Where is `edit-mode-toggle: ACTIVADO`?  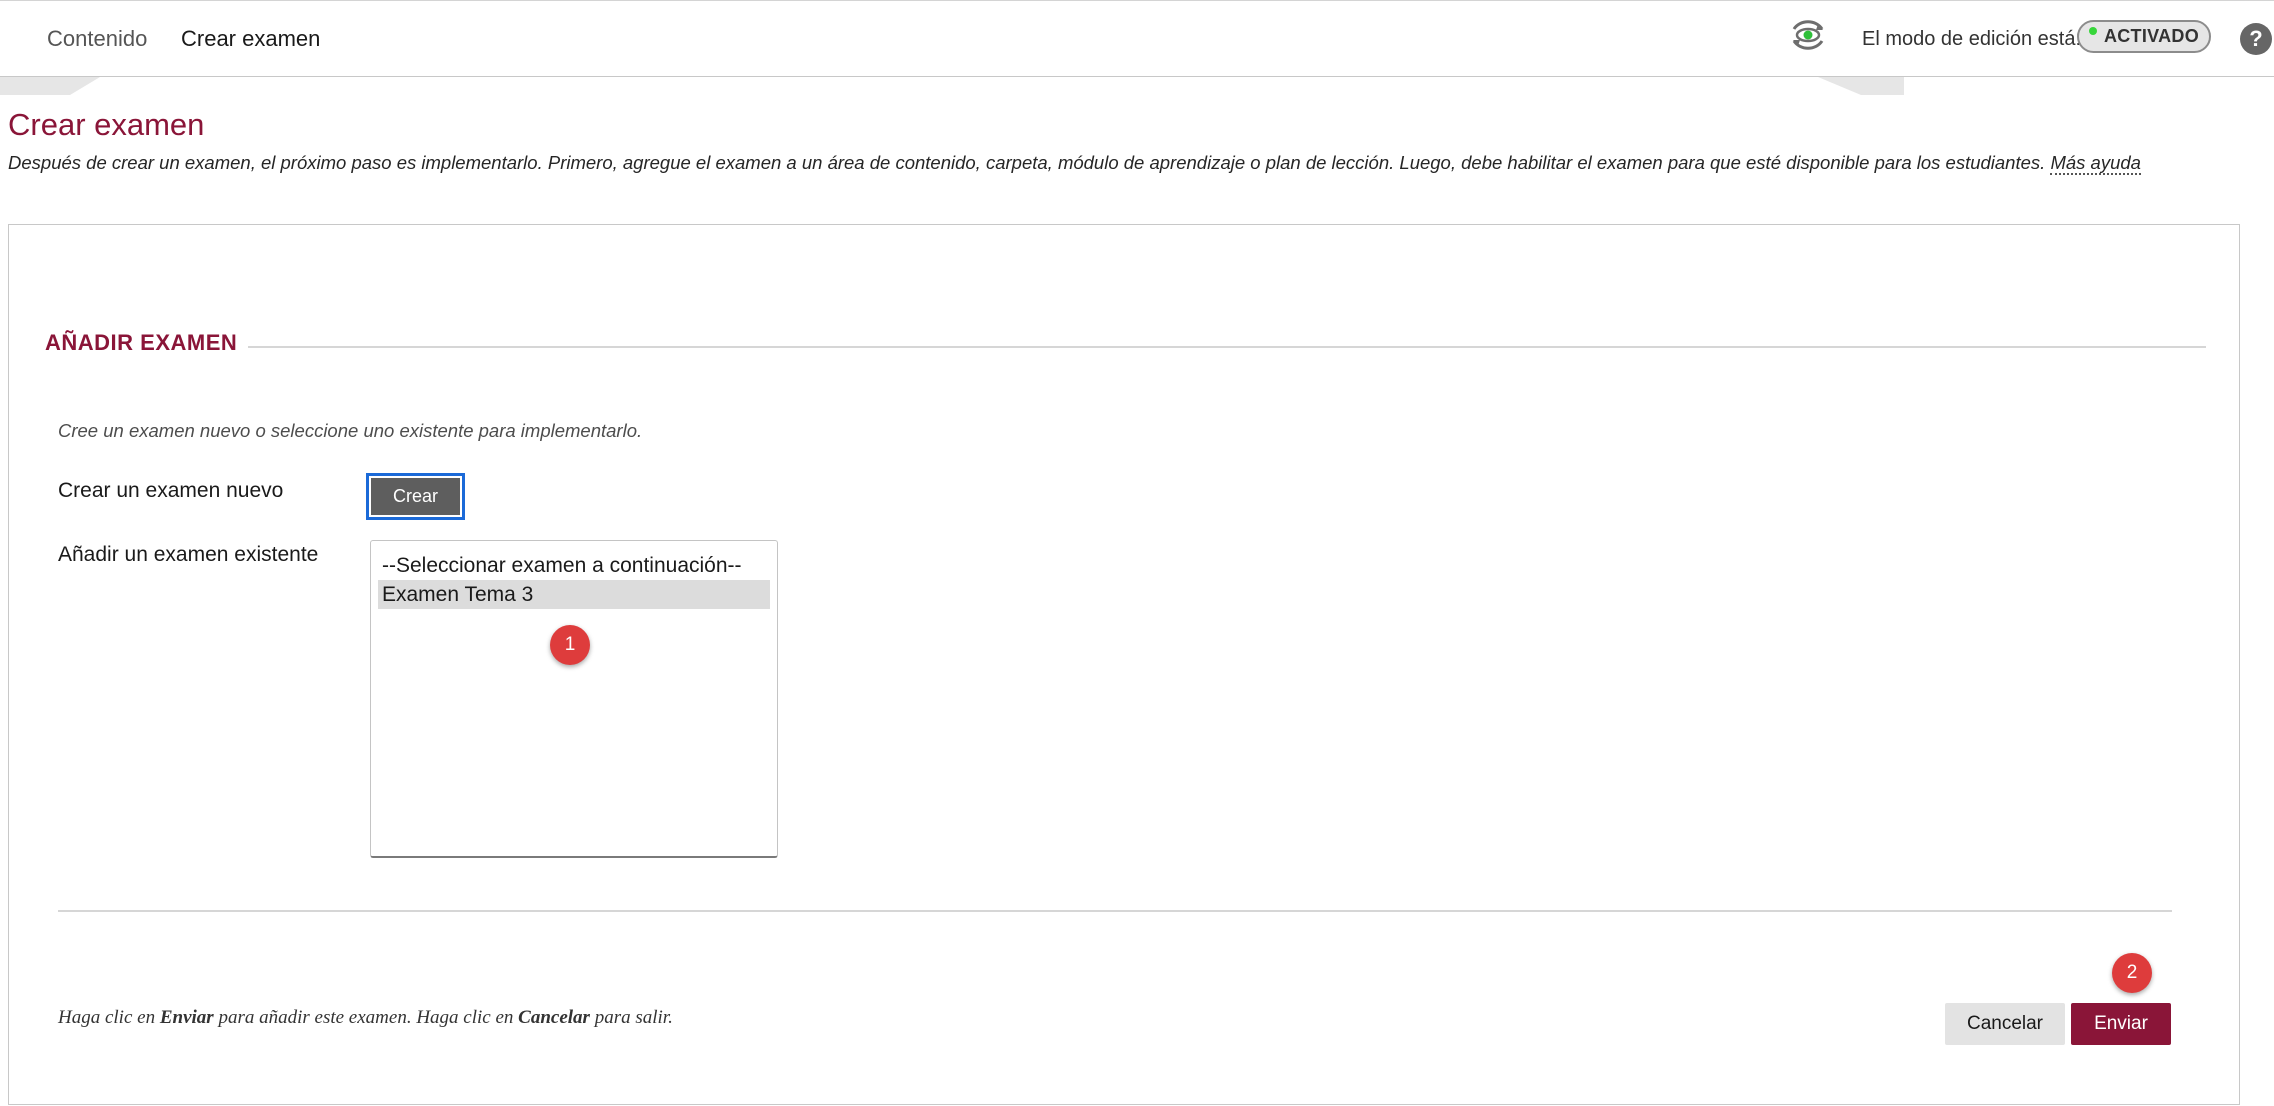
edit-mode-toggle: ACTIVADO is located at coordinates (2144, 36).